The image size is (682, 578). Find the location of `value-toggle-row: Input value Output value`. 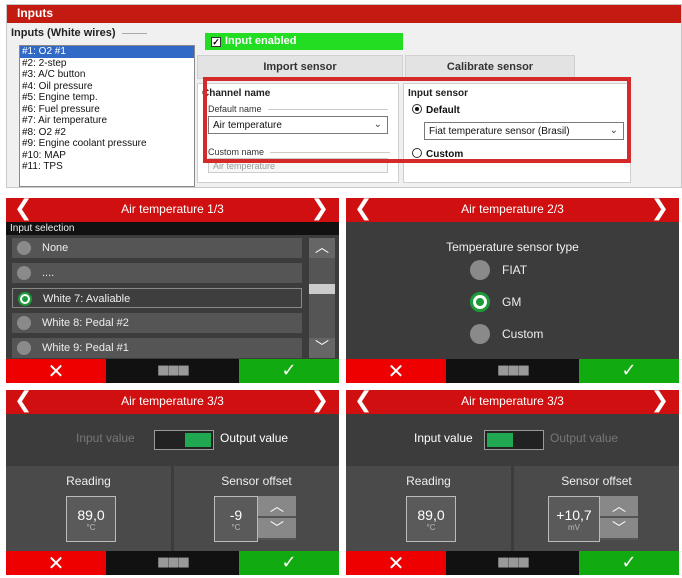

value-toggle-row: Input value Output value is located at coordinates (172, 440).